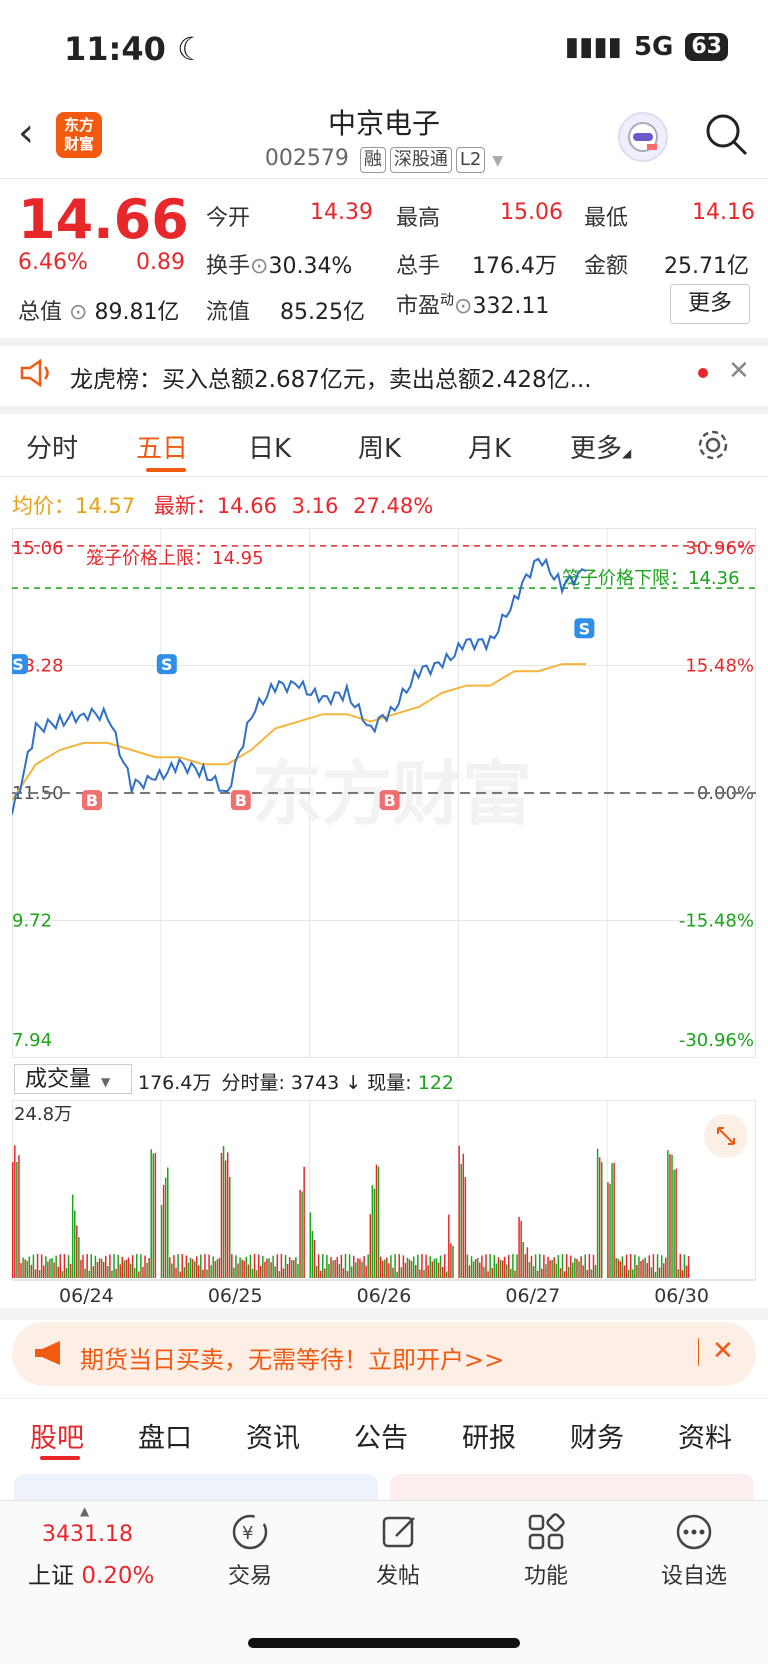 Image resolution: width=768 pixels, height=1664 pixels. Describe the element at coordinates (546, 1574) in the screenshot. I see `nav-function: 功能` at that location.